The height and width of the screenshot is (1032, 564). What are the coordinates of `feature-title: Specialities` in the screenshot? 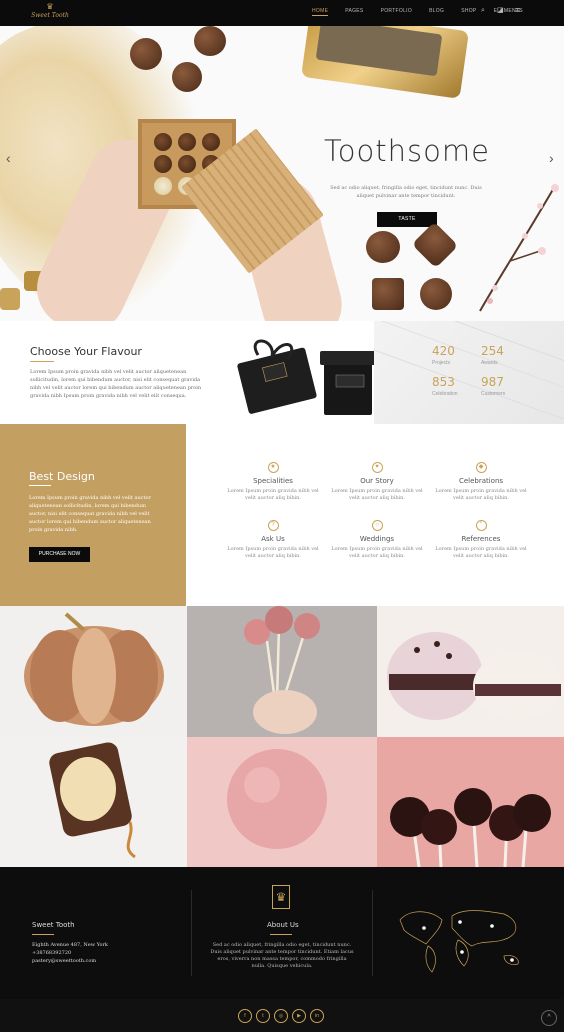 It's located at (273, 481).